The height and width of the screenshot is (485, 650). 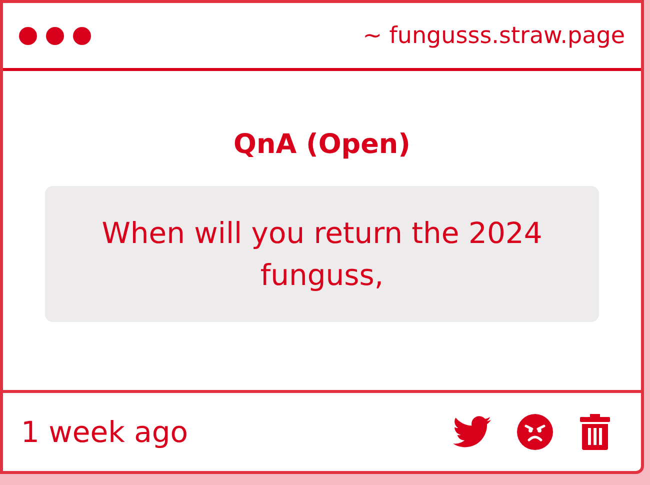 I want to click on page-url: ~ fungusss.straw.page, so click(x=493, y=35).